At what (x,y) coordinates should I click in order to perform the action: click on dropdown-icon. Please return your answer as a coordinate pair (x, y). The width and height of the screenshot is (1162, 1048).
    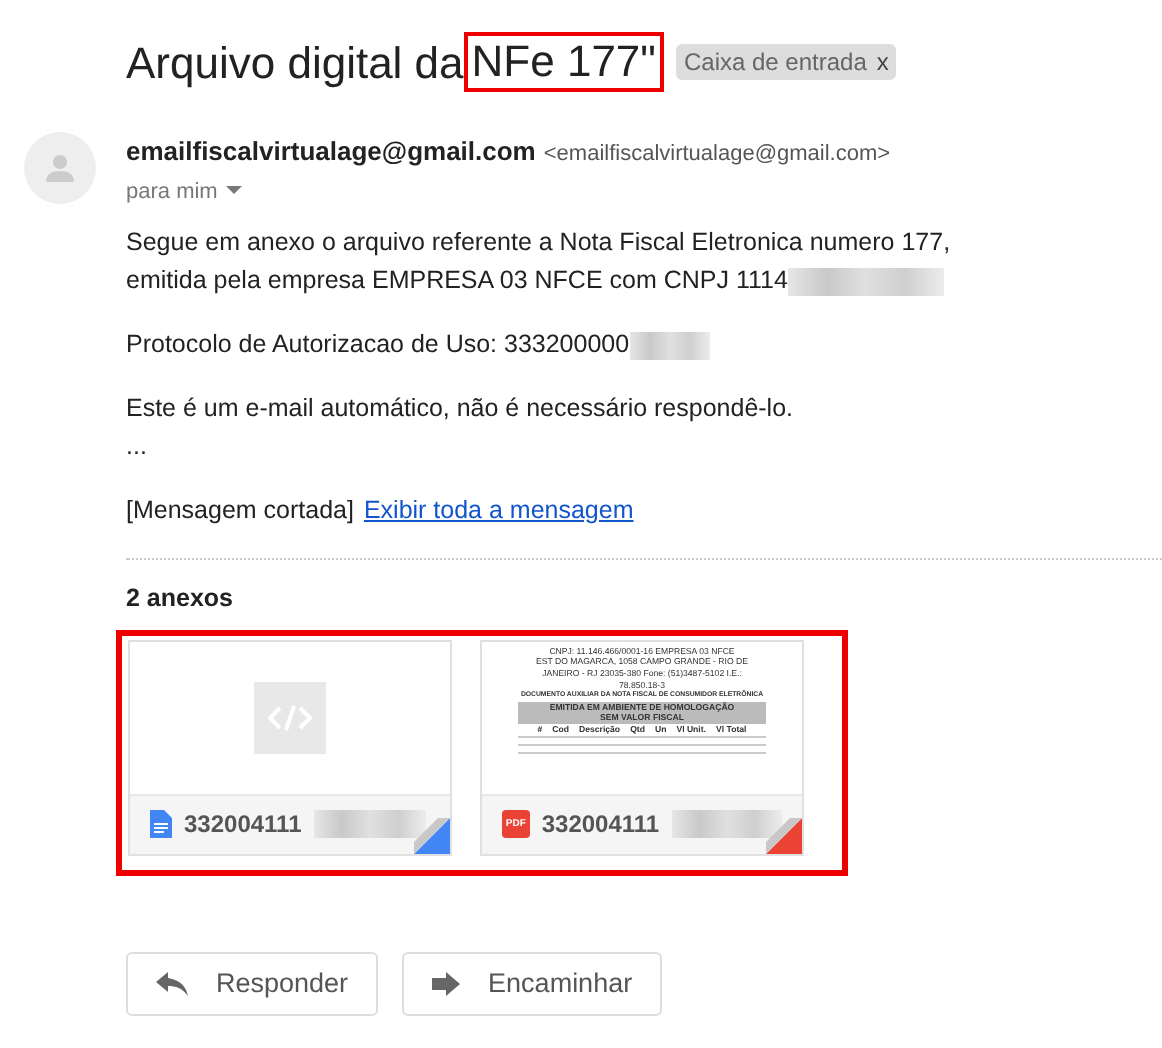
    Looking at the image, I should click on (233, 191).